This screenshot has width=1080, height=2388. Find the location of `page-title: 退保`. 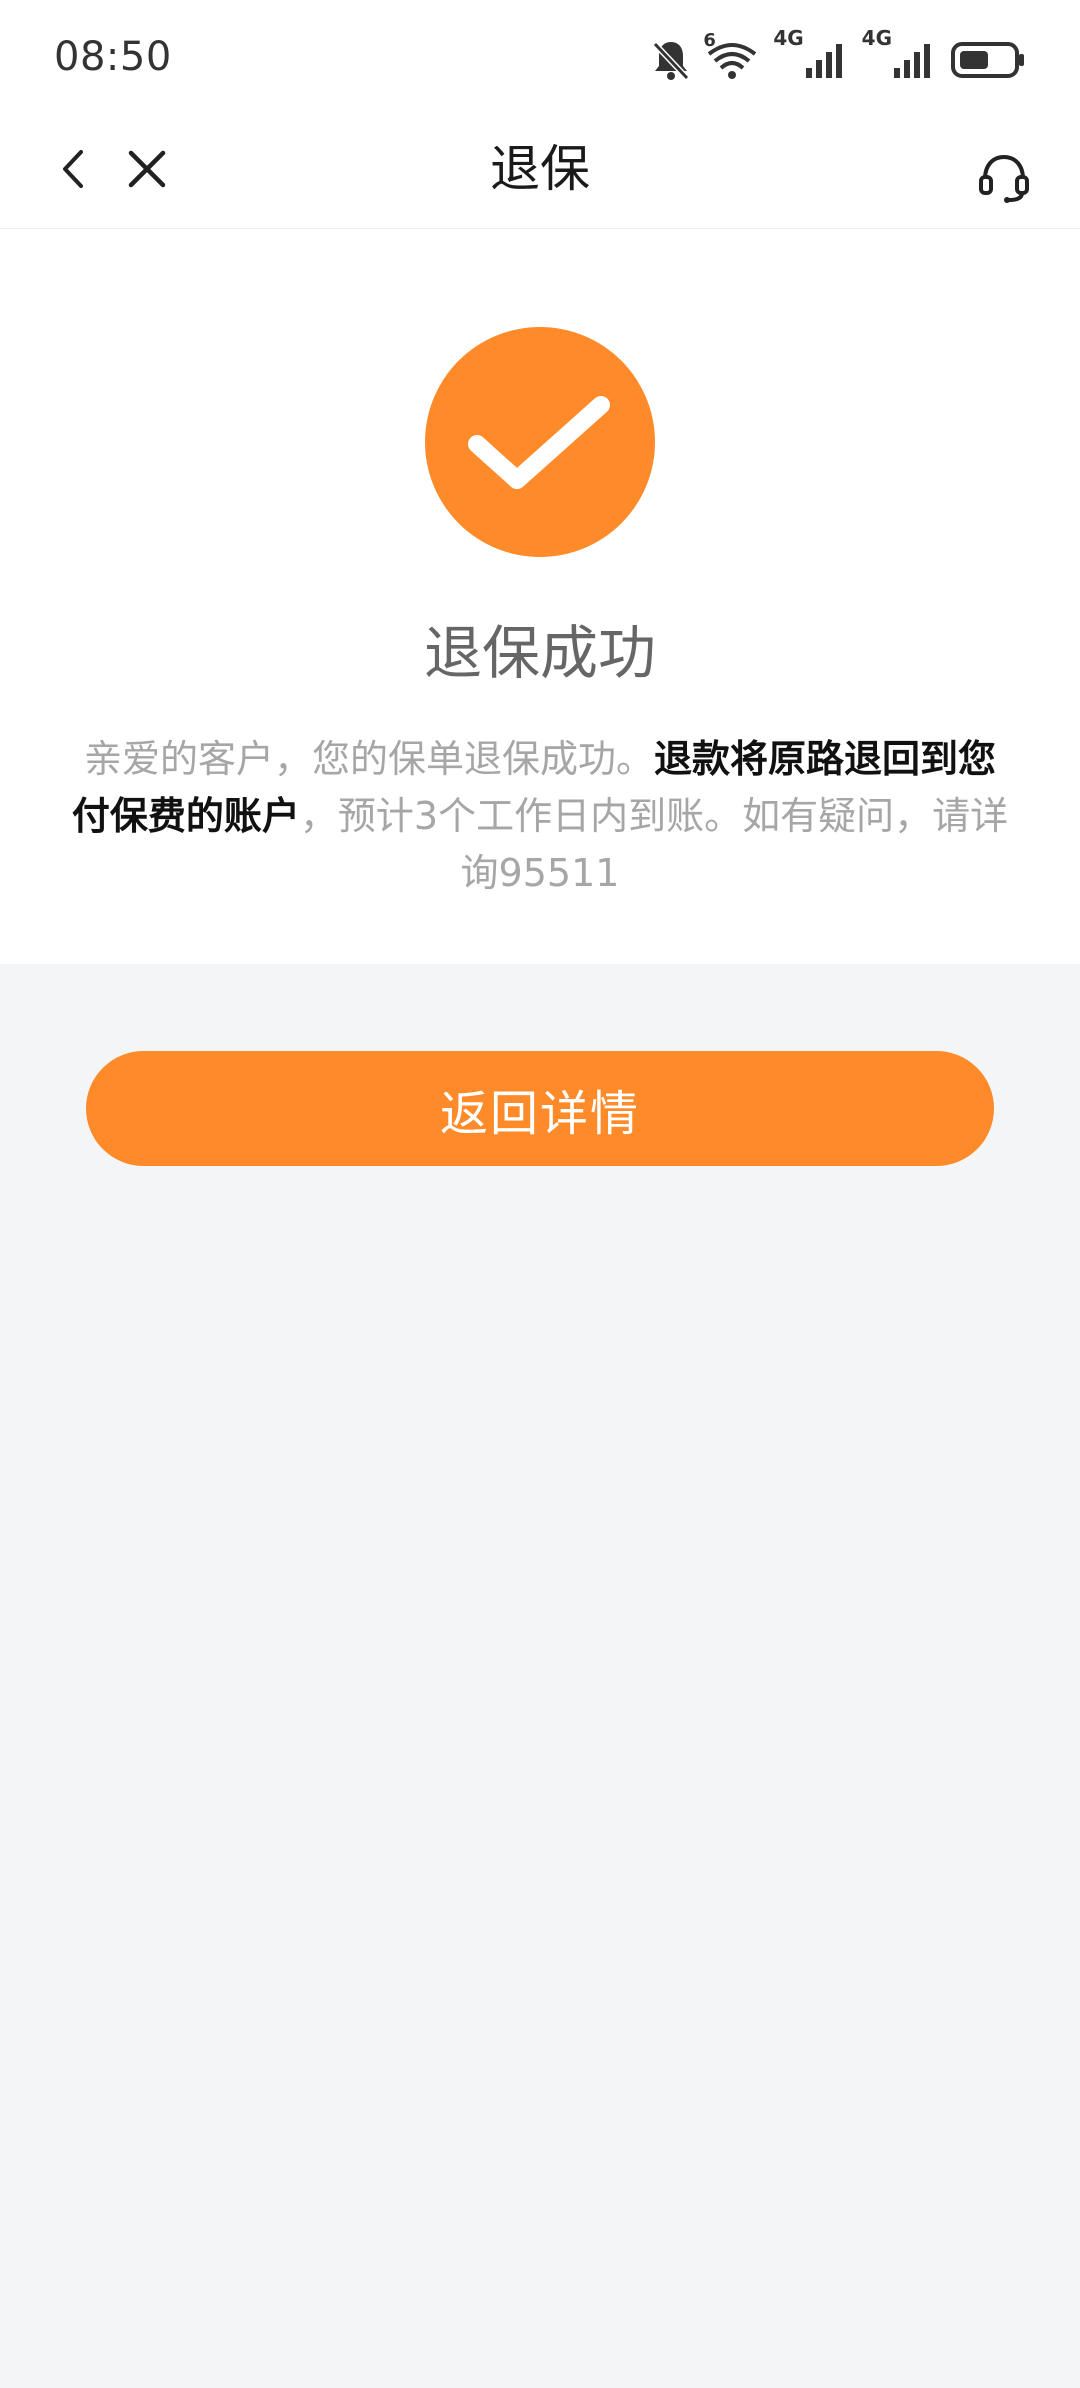

page-title: 退保 is located at coordinates (540, 169).